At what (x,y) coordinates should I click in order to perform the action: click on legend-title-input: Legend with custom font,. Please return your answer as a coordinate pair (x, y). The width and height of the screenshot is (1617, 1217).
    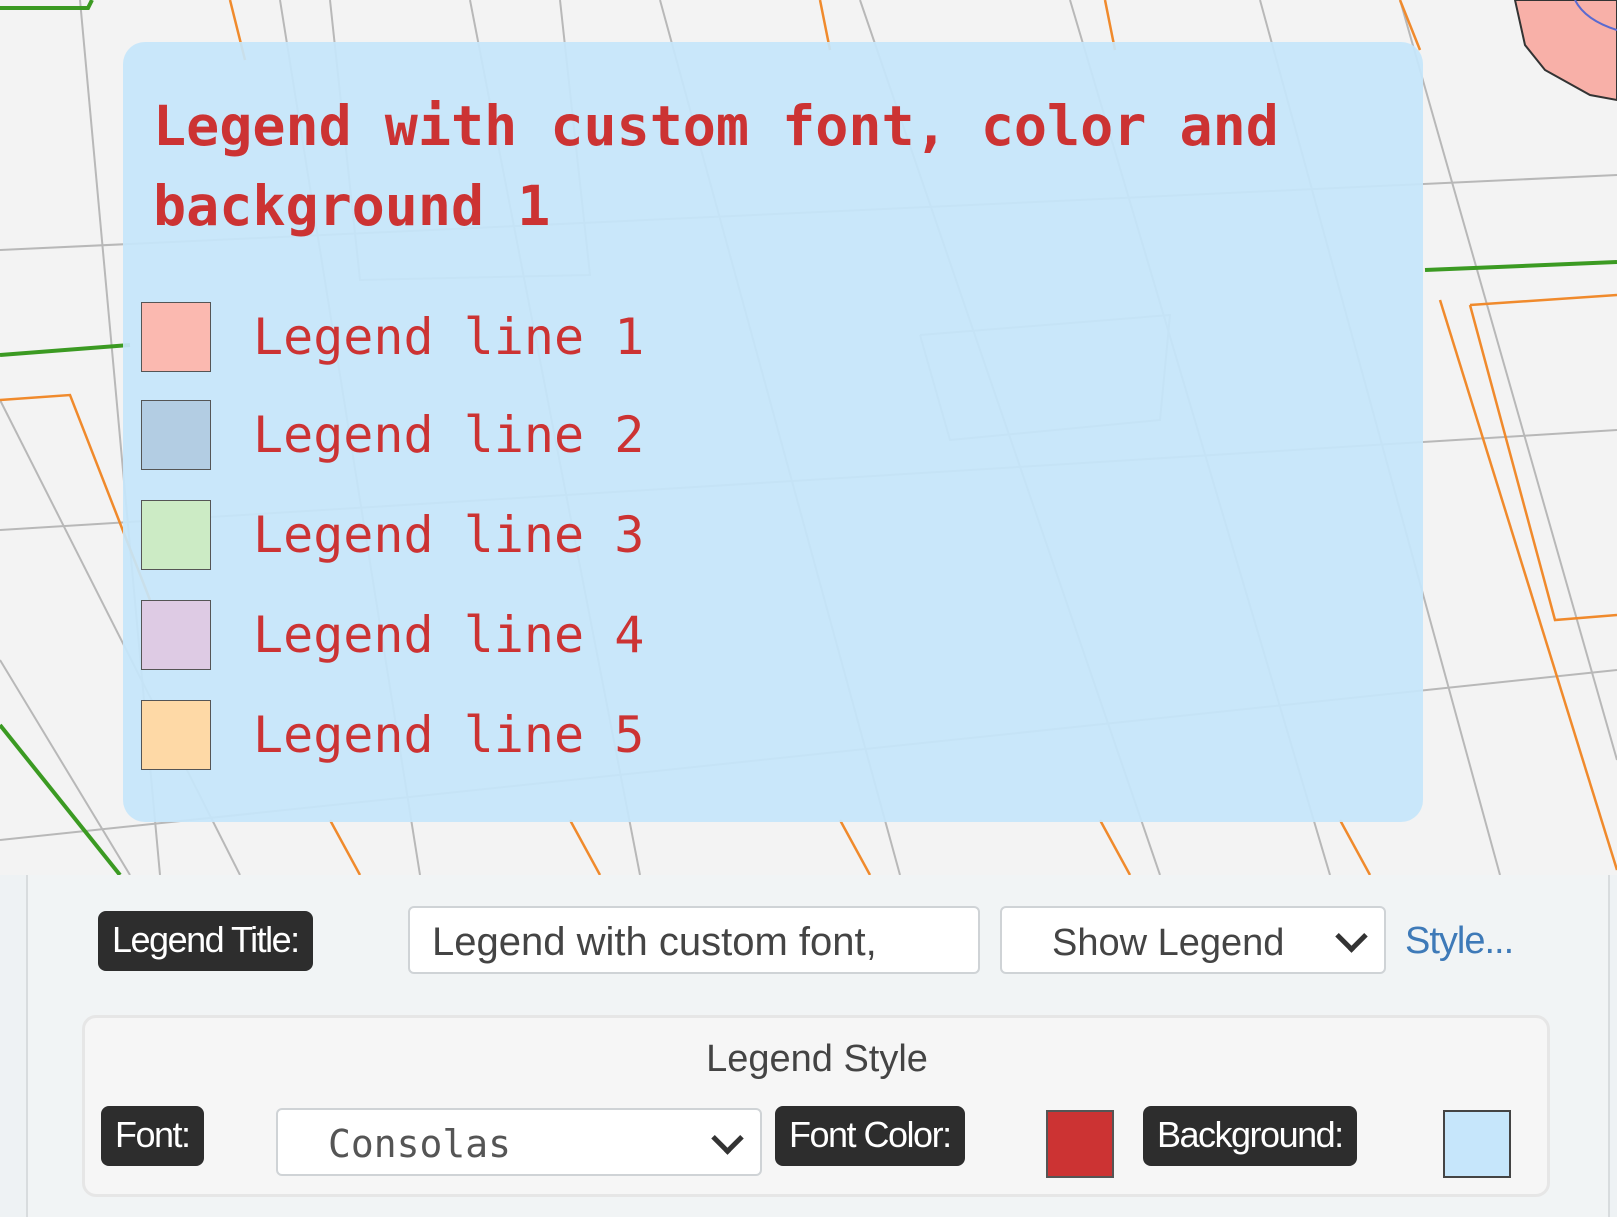
    Looking at the image, I should click on (694, 940).